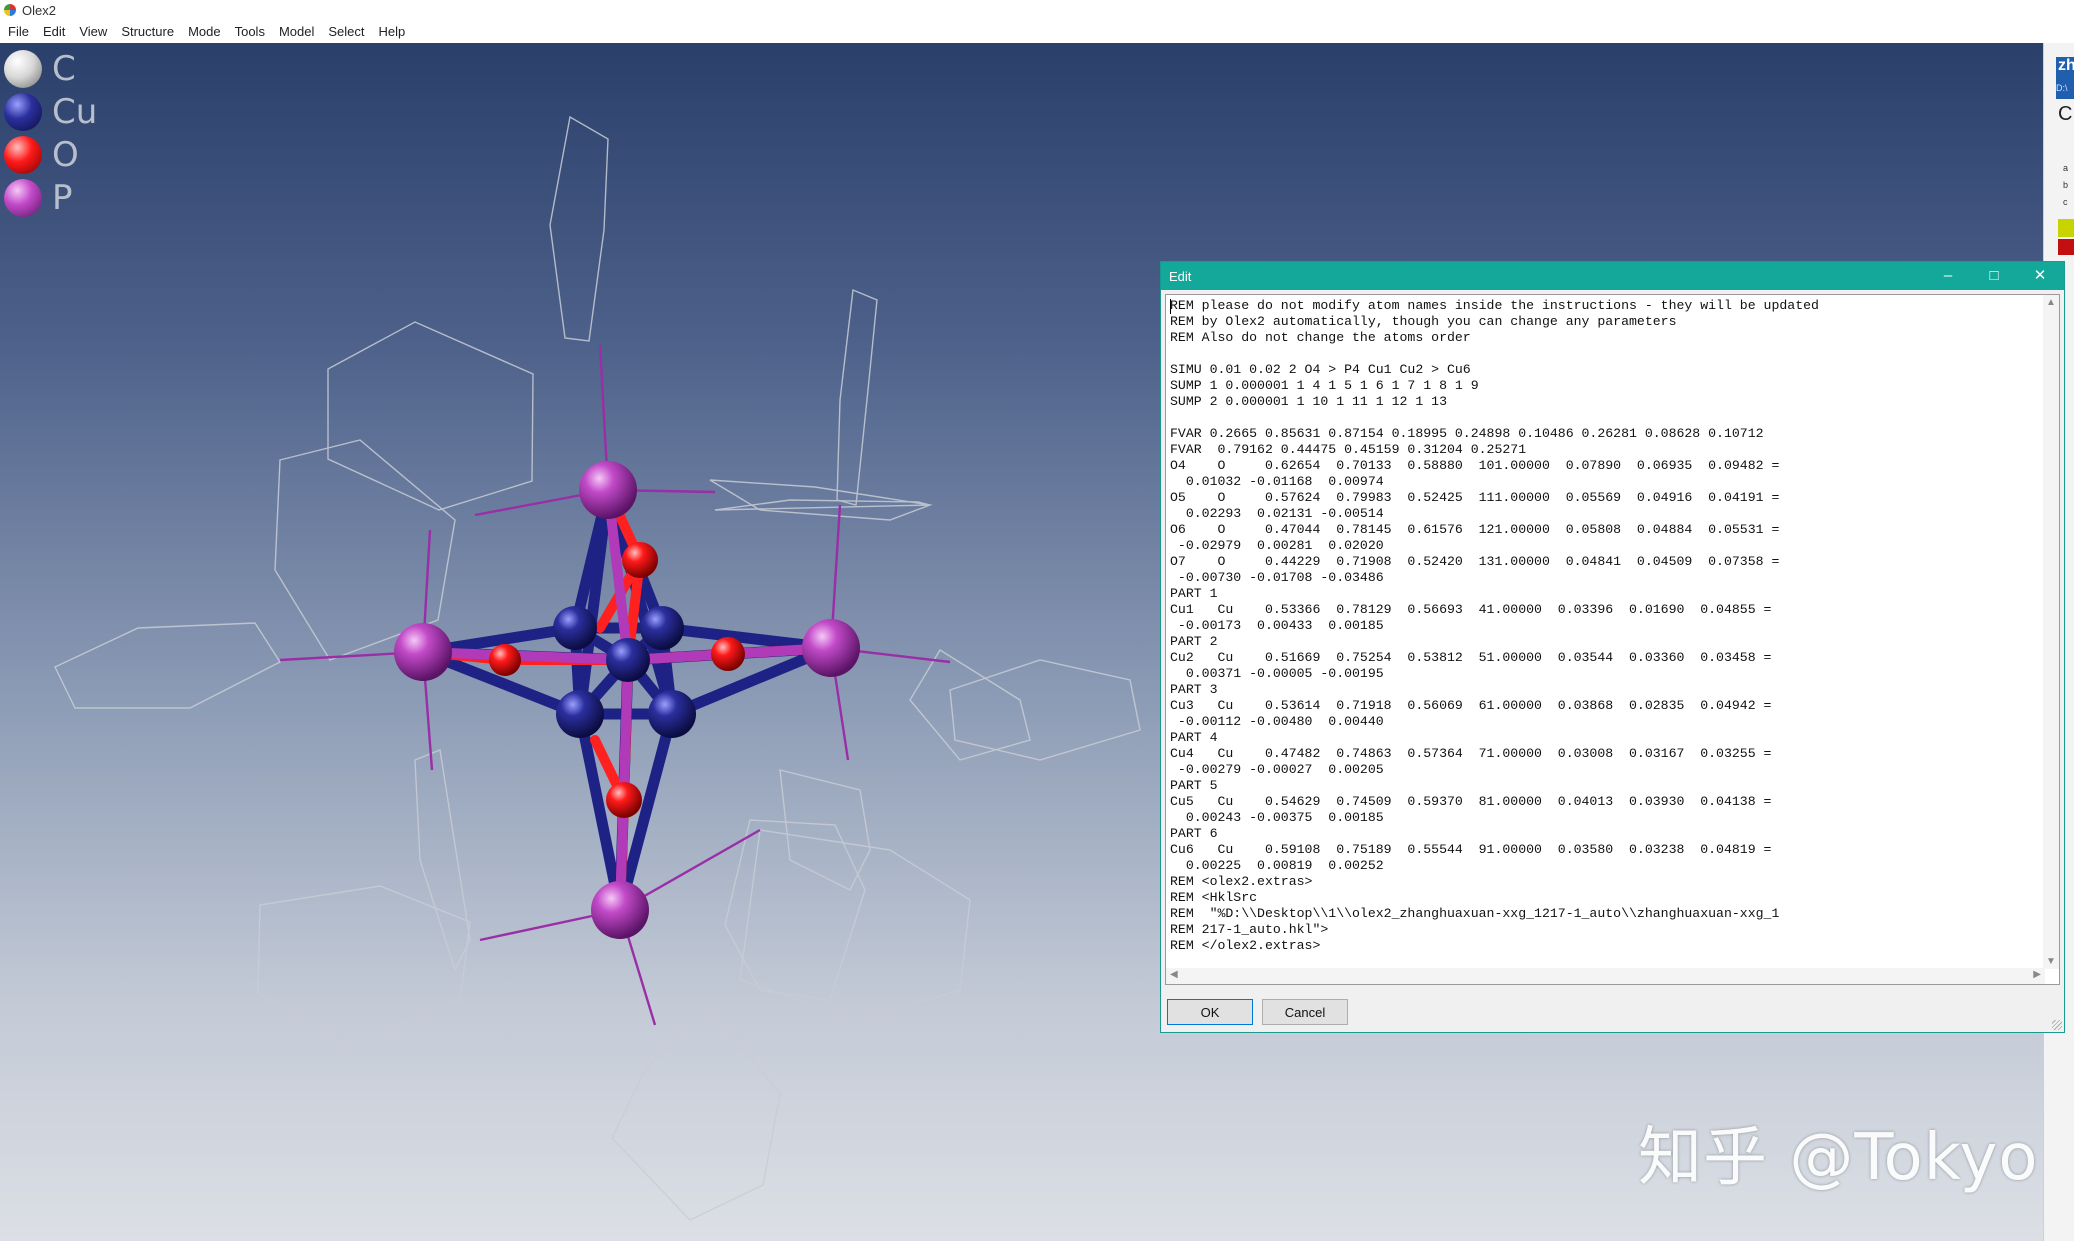  What do you see at coordinates (54, 31) in the screenshot?
I see `menu-edit: Edit` at bounding box center [54, 31].